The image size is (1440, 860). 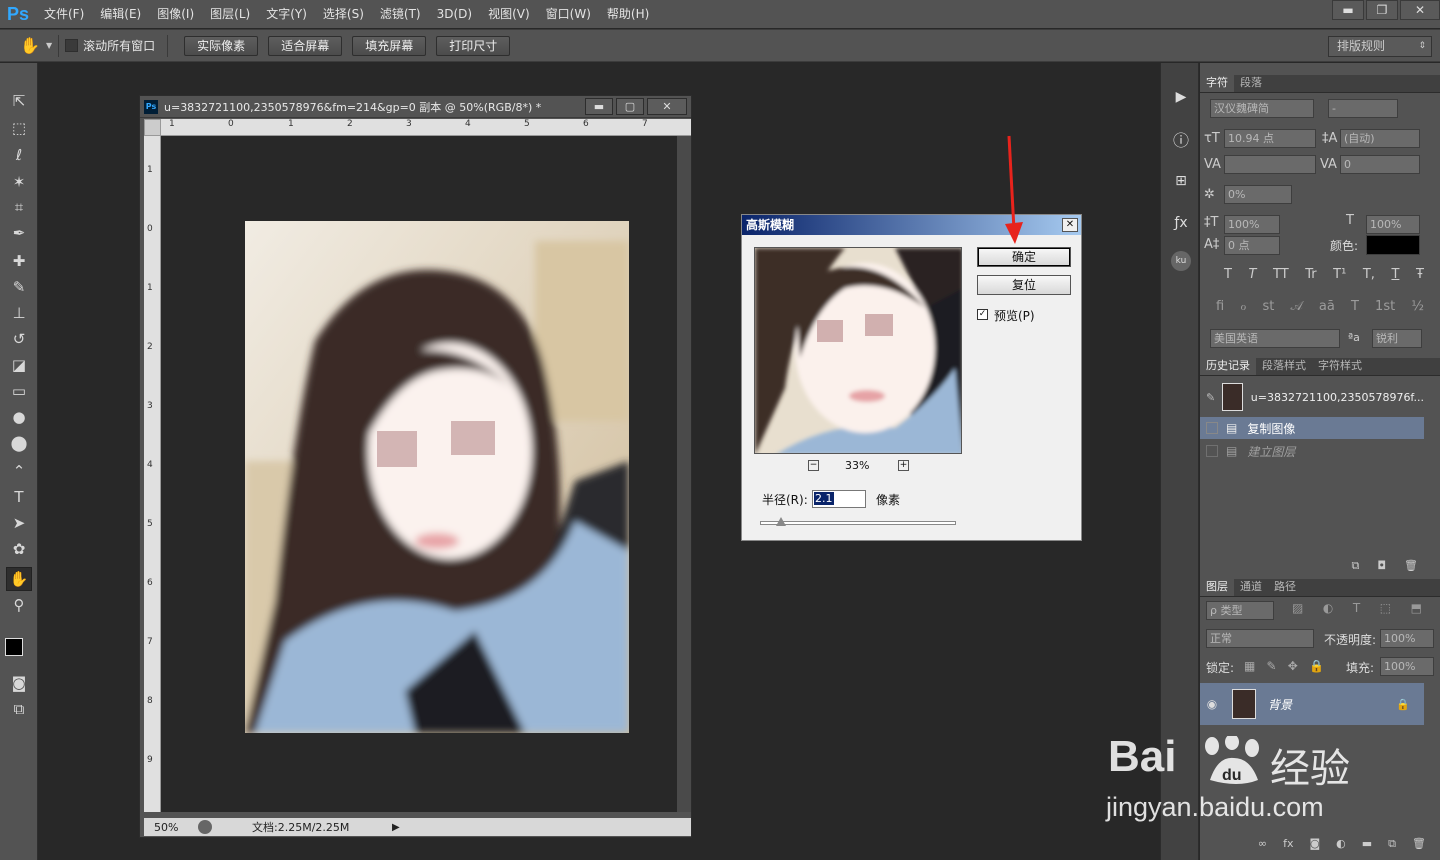 I want to click on fill-screen-button: 填充屏幕, so click(x=389, y=45).